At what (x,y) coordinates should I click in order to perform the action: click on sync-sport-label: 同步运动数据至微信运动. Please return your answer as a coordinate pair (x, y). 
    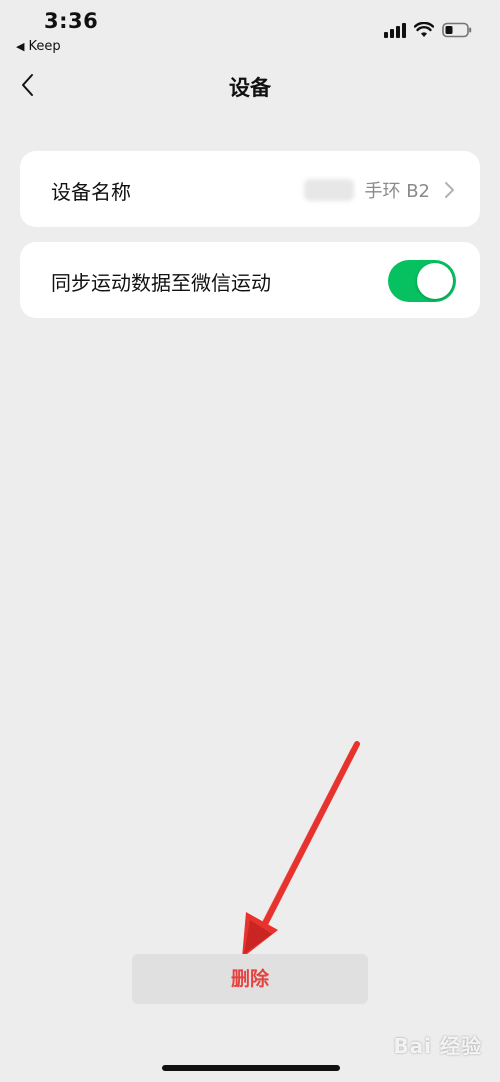
    Looking at the image, I should click on (161, 283).